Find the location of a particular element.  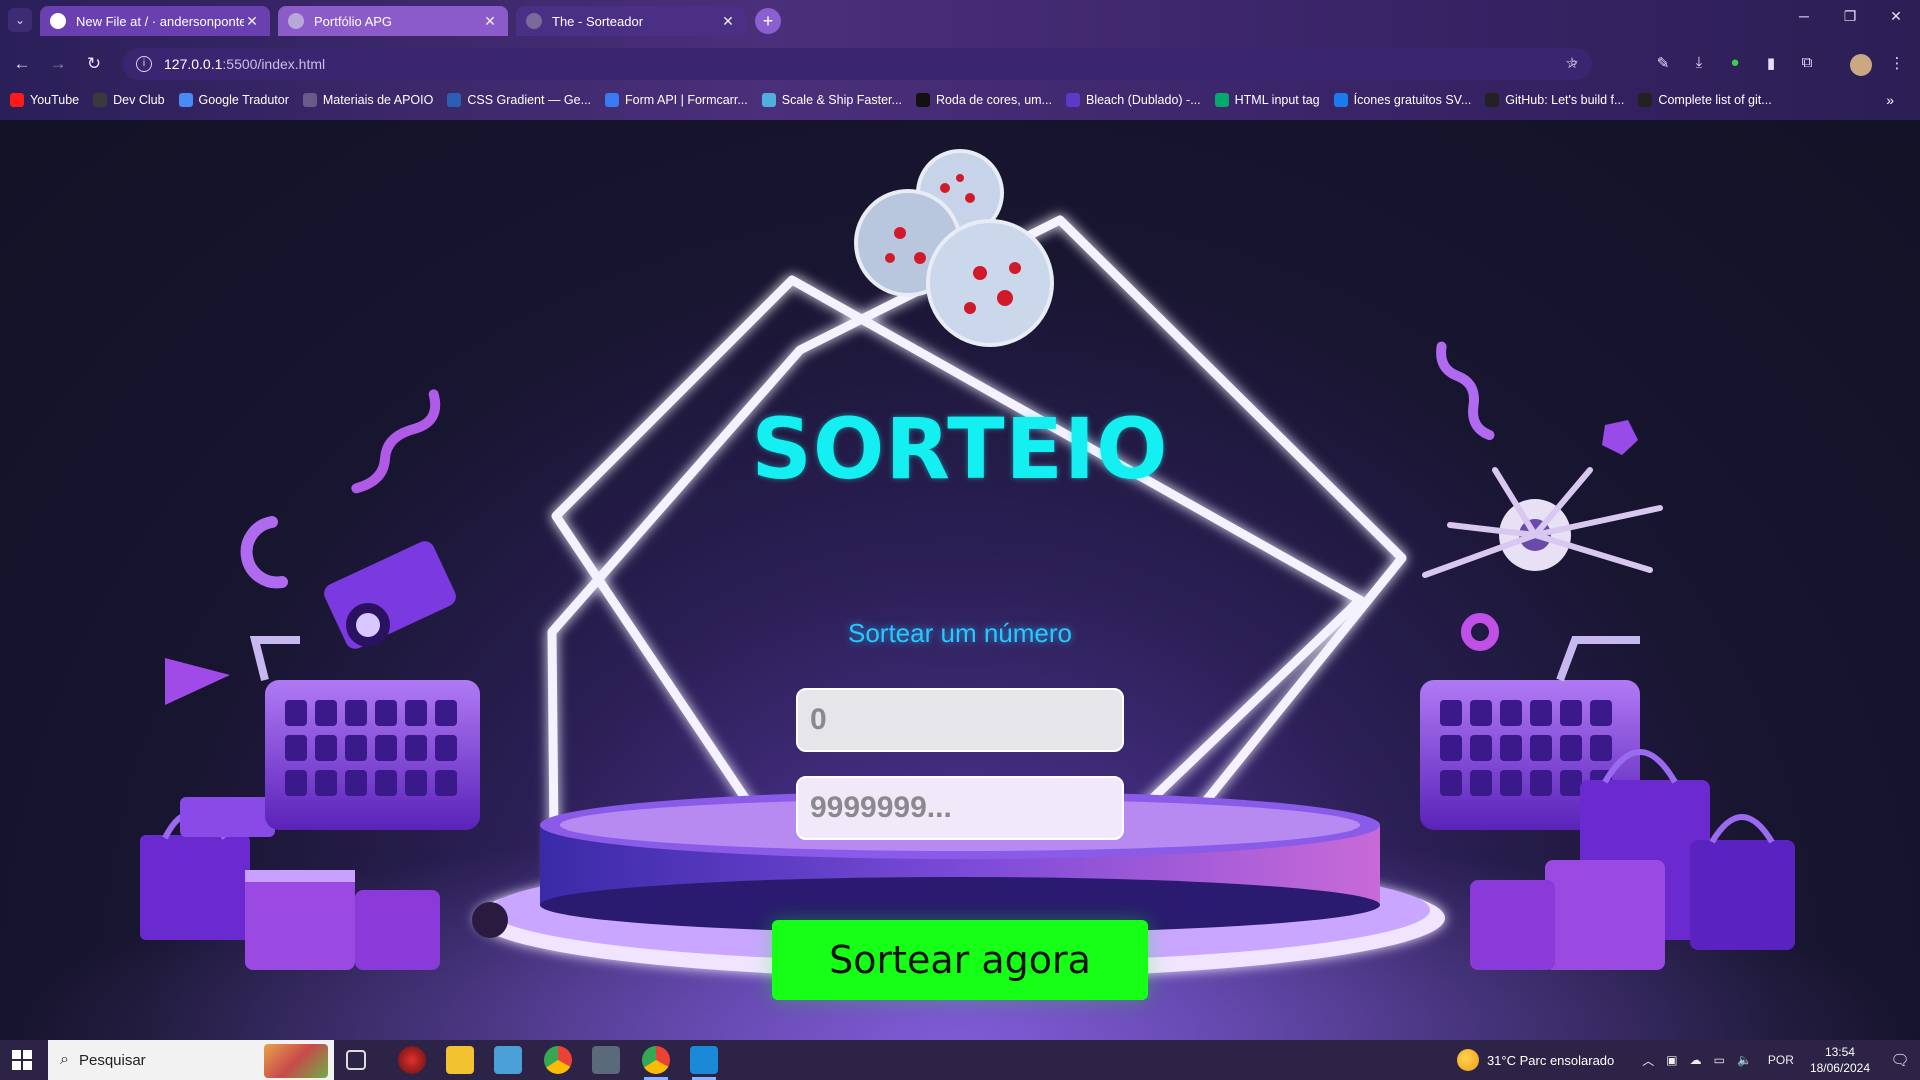

url-path: :5500/index.html is located at coordinates (274, 64).